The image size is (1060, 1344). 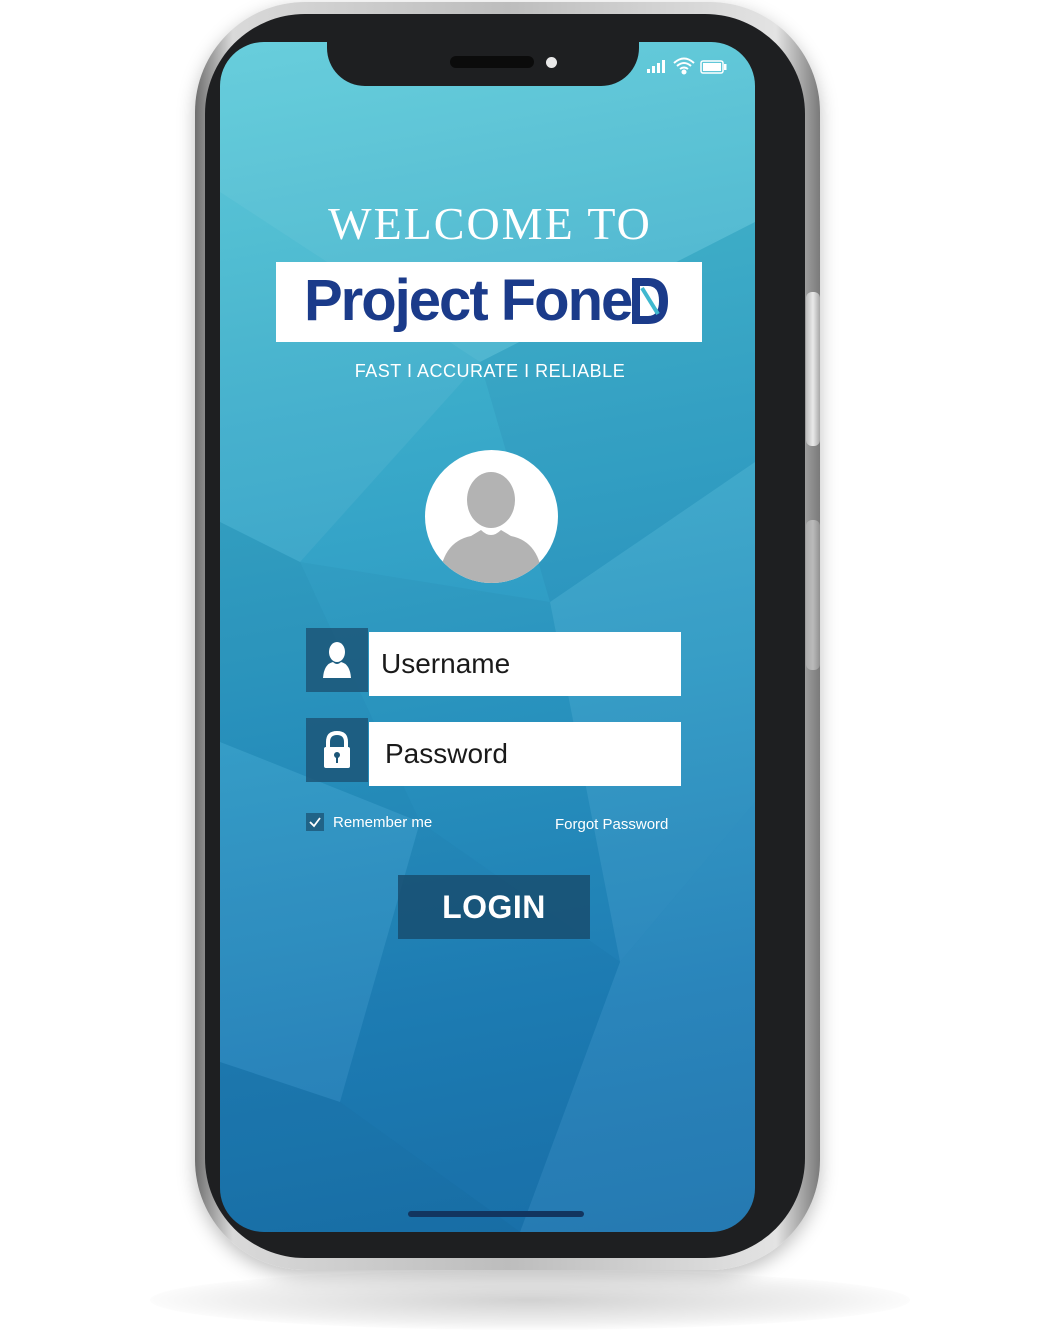 I want to click on user-icon, so click(x=337, y=660).